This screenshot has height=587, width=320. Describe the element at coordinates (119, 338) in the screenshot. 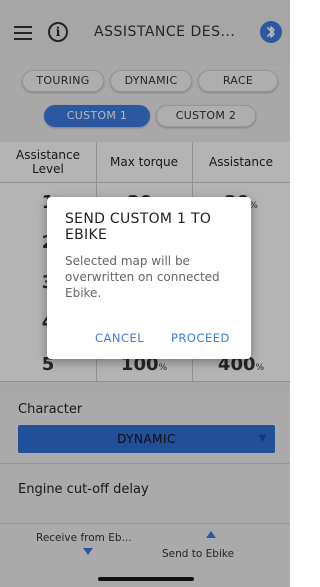

I see `cancel-button: CANCEL` at that location.